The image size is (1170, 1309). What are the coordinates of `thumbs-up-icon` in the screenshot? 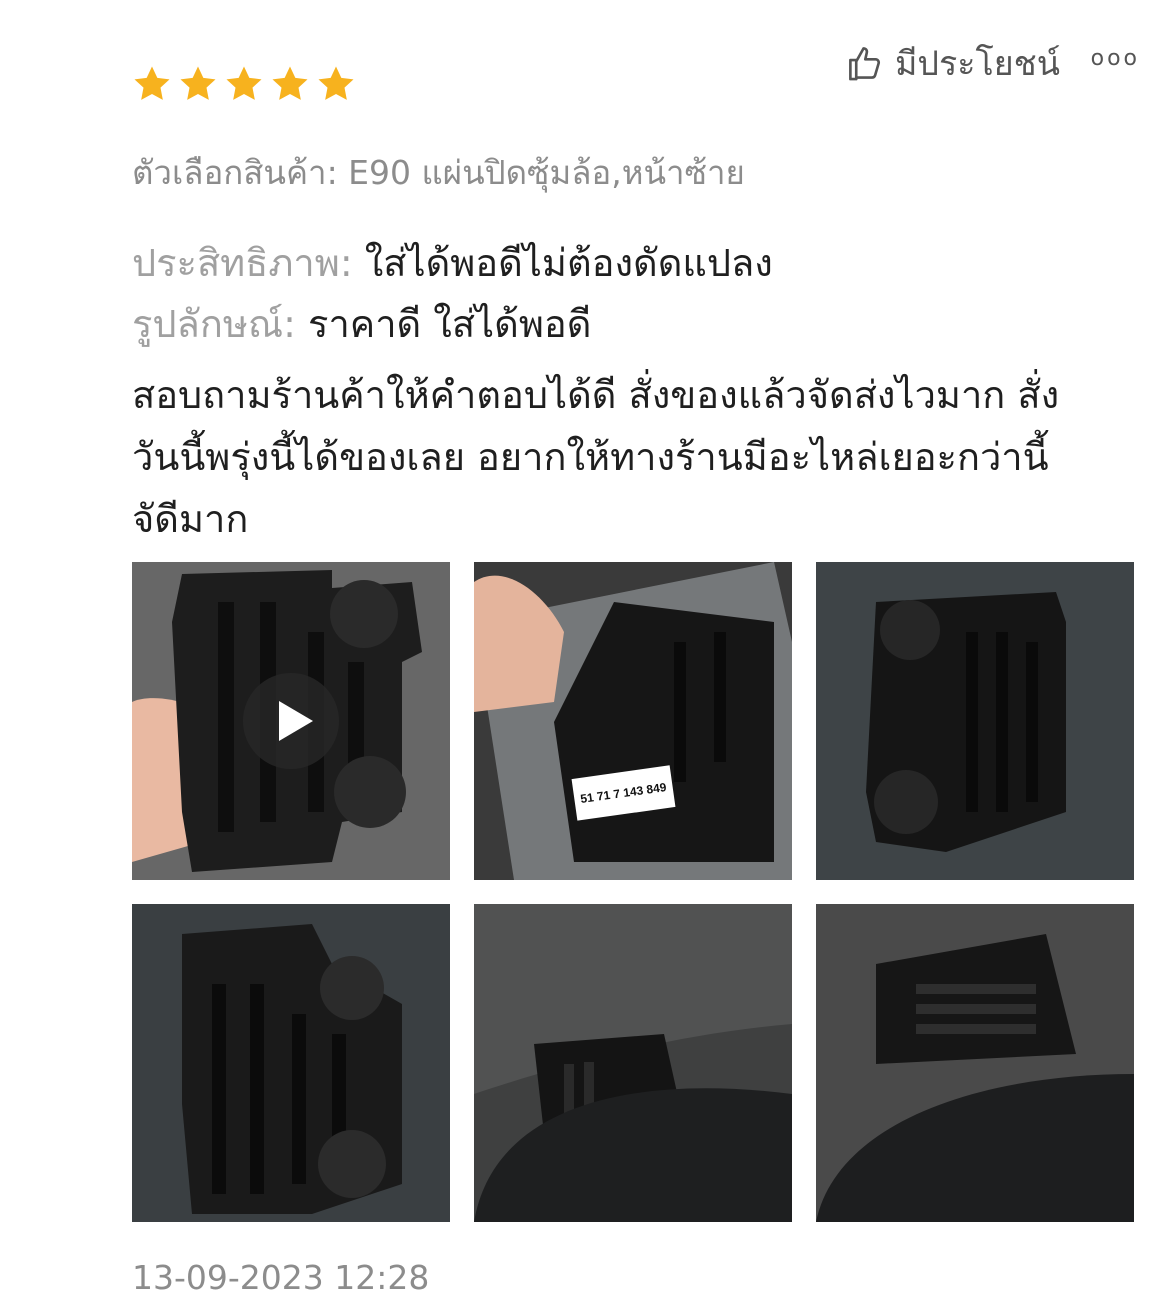 It's located at (864, 64).